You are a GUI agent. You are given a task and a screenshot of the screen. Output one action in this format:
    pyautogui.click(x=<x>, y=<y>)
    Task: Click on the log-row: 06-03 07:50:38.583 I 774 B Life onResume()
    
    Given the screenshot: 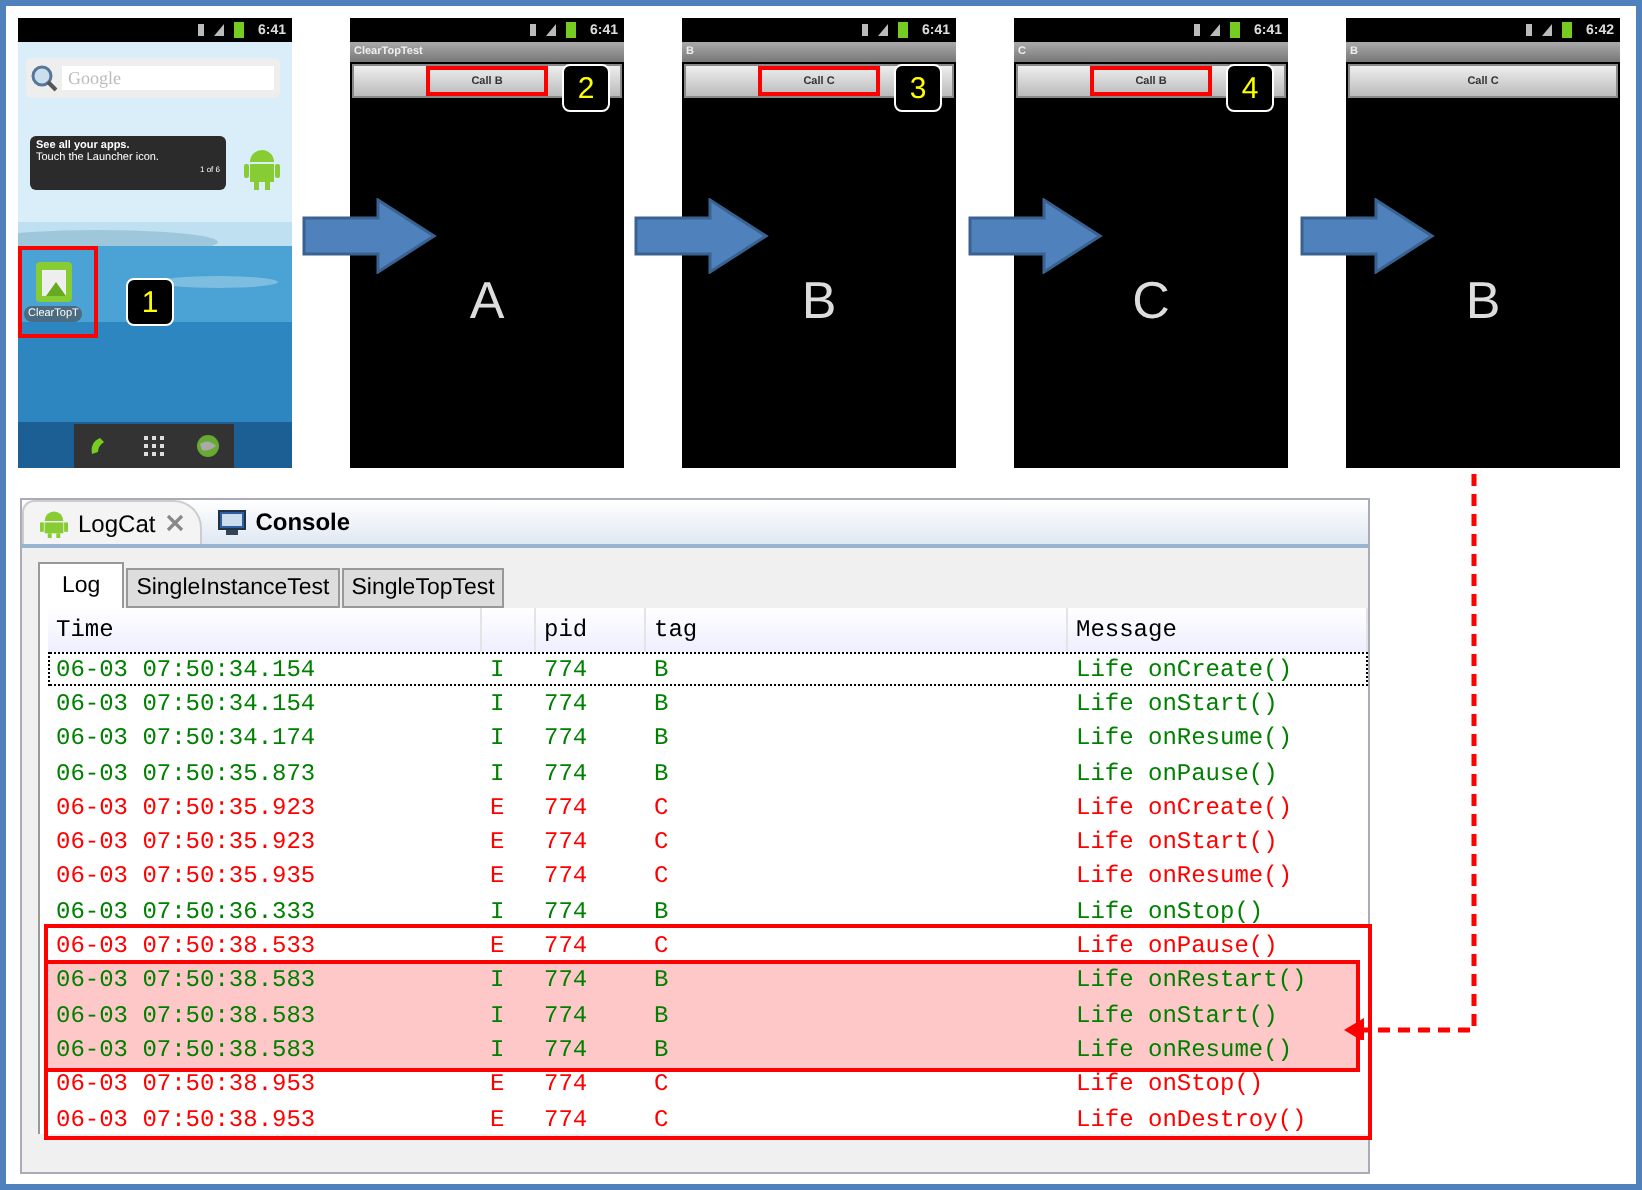 What is the action you would take?
    pyautogui.click(x=702, y=1050)
    